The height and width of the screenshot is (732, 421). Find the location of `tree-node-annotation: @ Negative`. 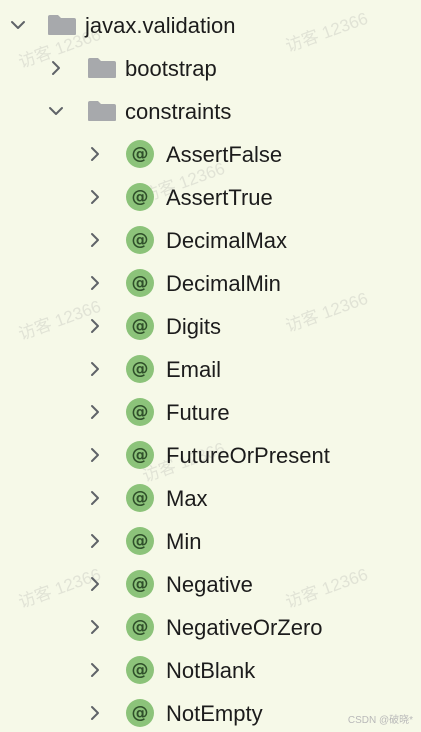

tree-node-annotation: @ Negative is located at coordinates (210, 584).